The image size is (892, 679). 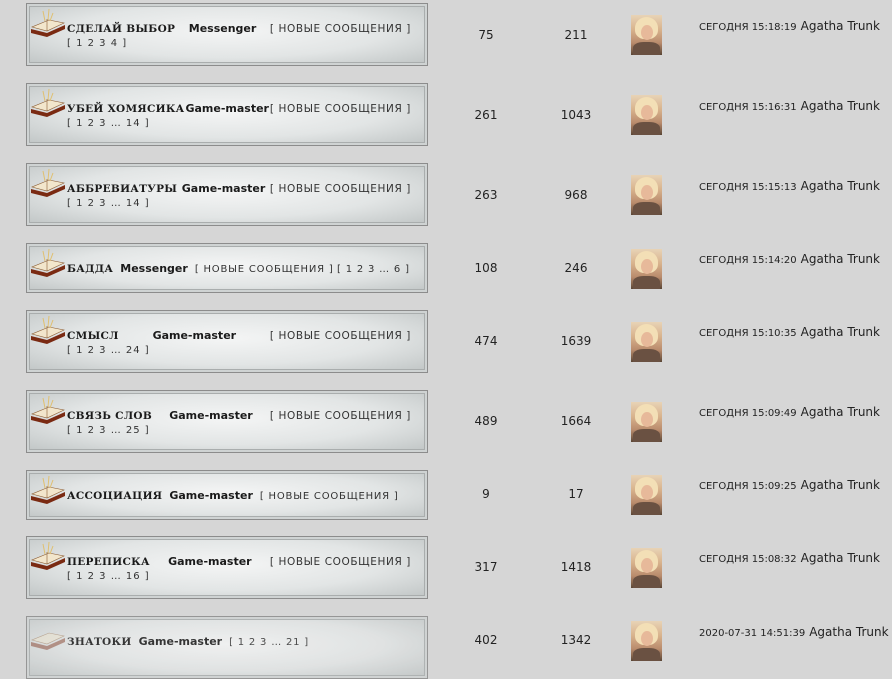 I want to click on last-post-time: СЕГОДНЯ 15:09:25, so click(x=748, y=486).